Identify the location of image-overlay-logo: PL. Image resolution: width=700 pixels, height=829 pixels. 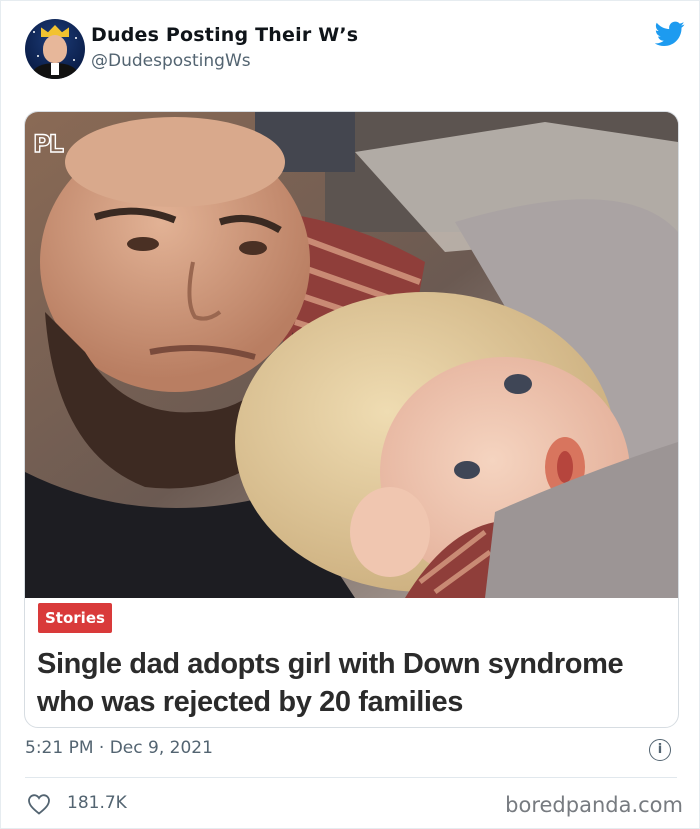
(48, 143).